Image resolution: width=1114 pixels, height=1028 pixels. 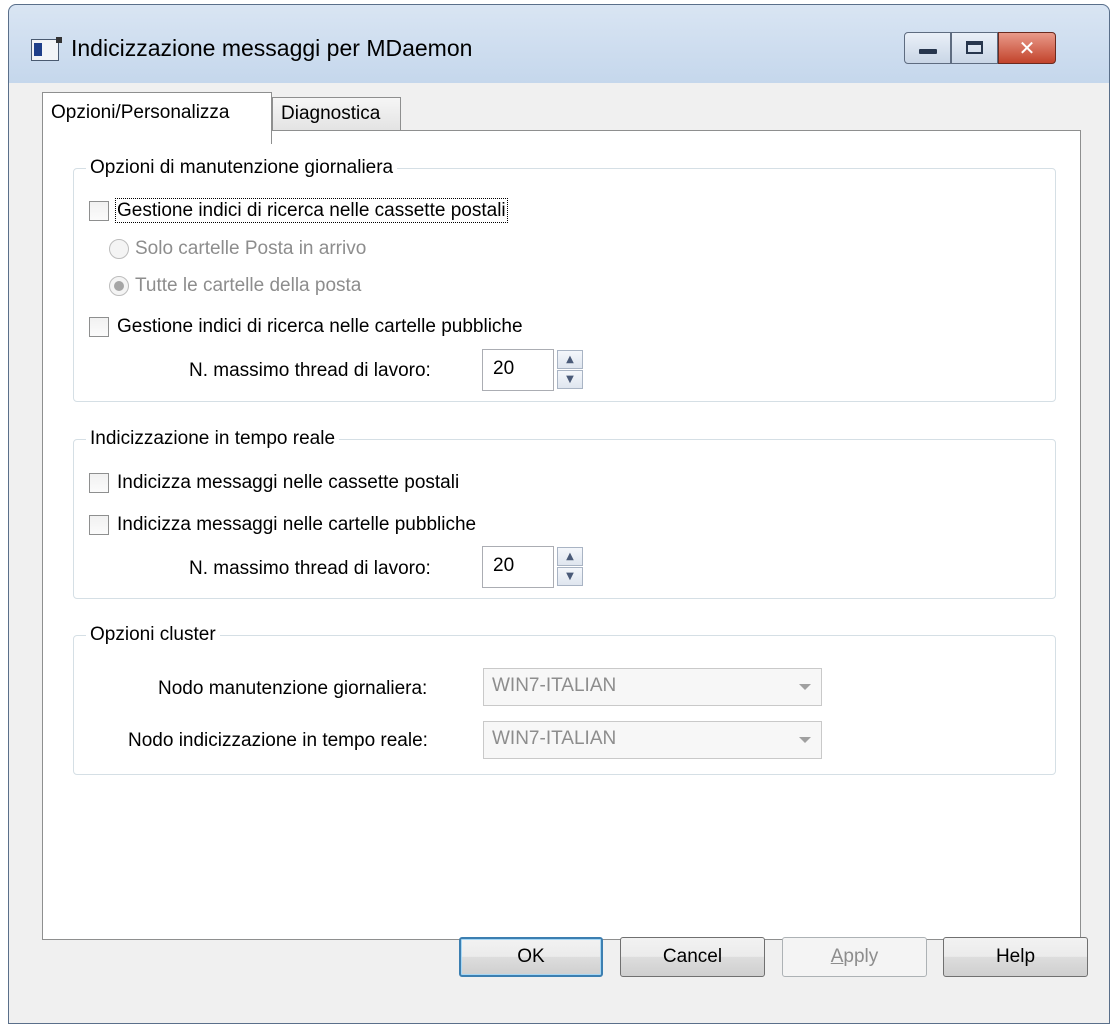 I want to click on realtime-max-threads-label: N. massimo thread di lavoro:, so click(x=310, y=568).